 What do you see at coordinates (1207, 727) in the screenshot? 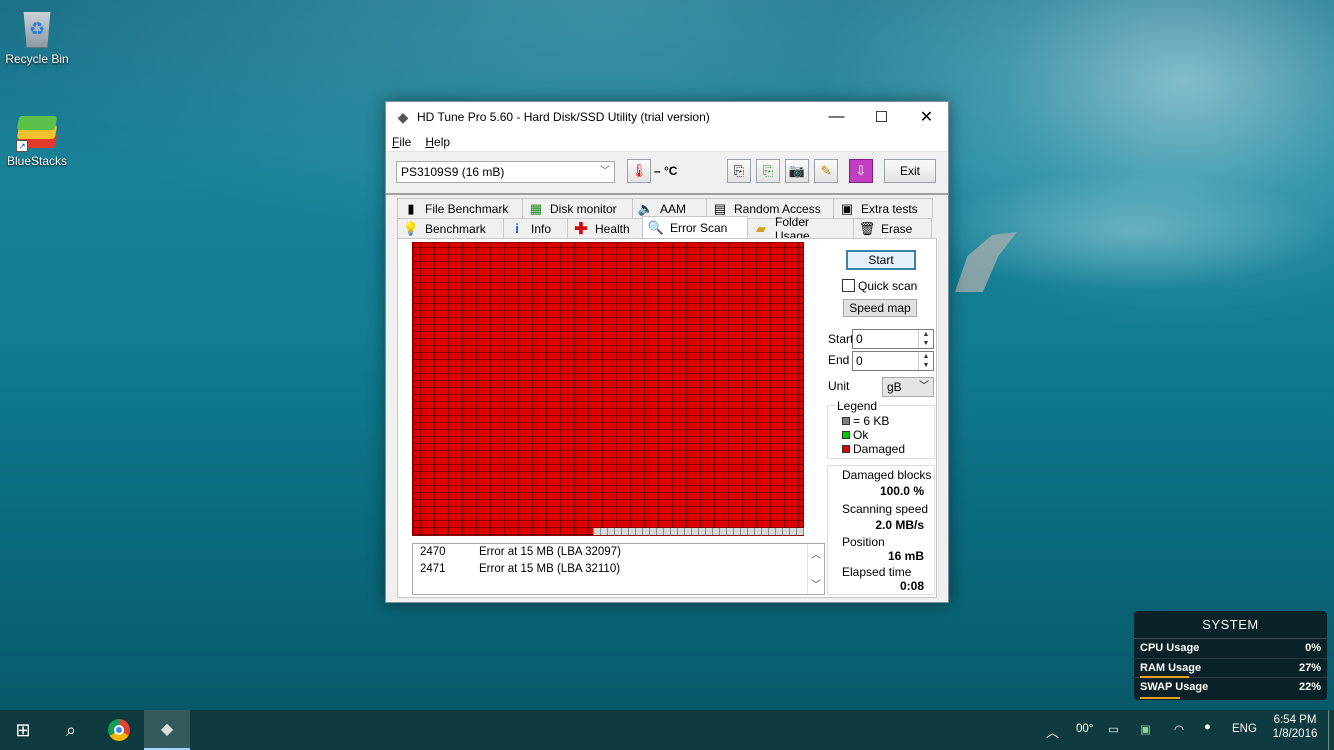
I see `droplet-icon: ●` at bounding box center [1207, 727].